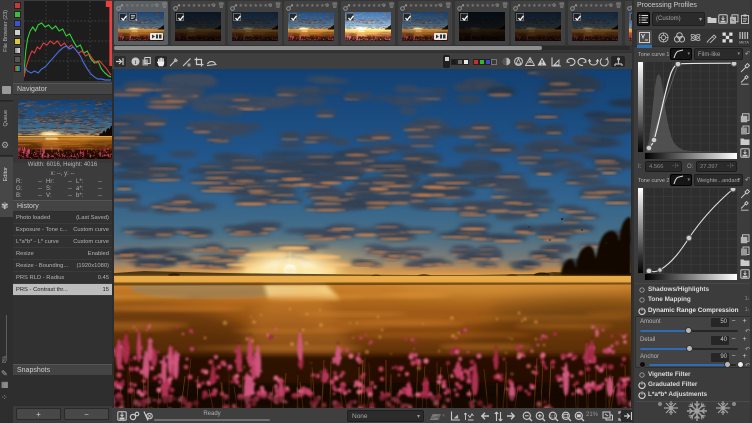 The width and height of the screenshot is (752, 423). Describe the element at coordinates (553, 415) in the screenshot. I see `svg-text: 1:1` at that location.